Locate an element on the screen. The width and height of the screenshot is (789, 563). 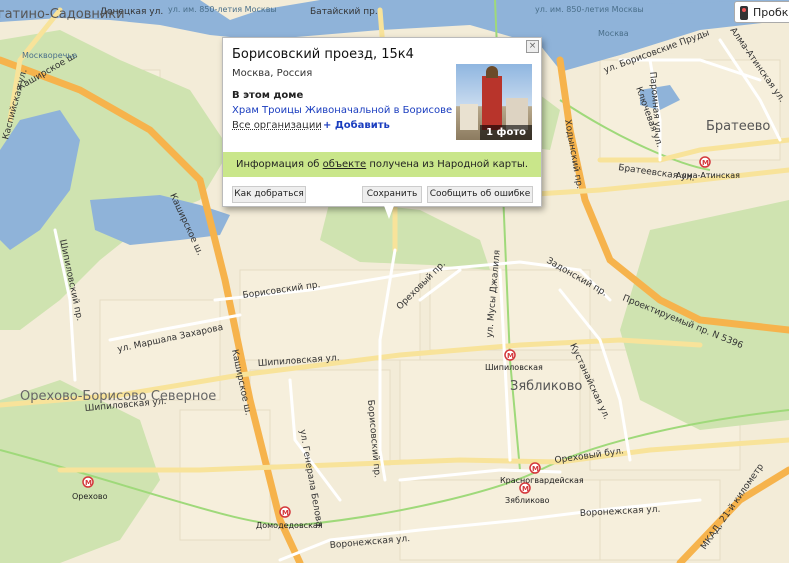
metro-label: Домодедовская is located at coordinates (289, 525).